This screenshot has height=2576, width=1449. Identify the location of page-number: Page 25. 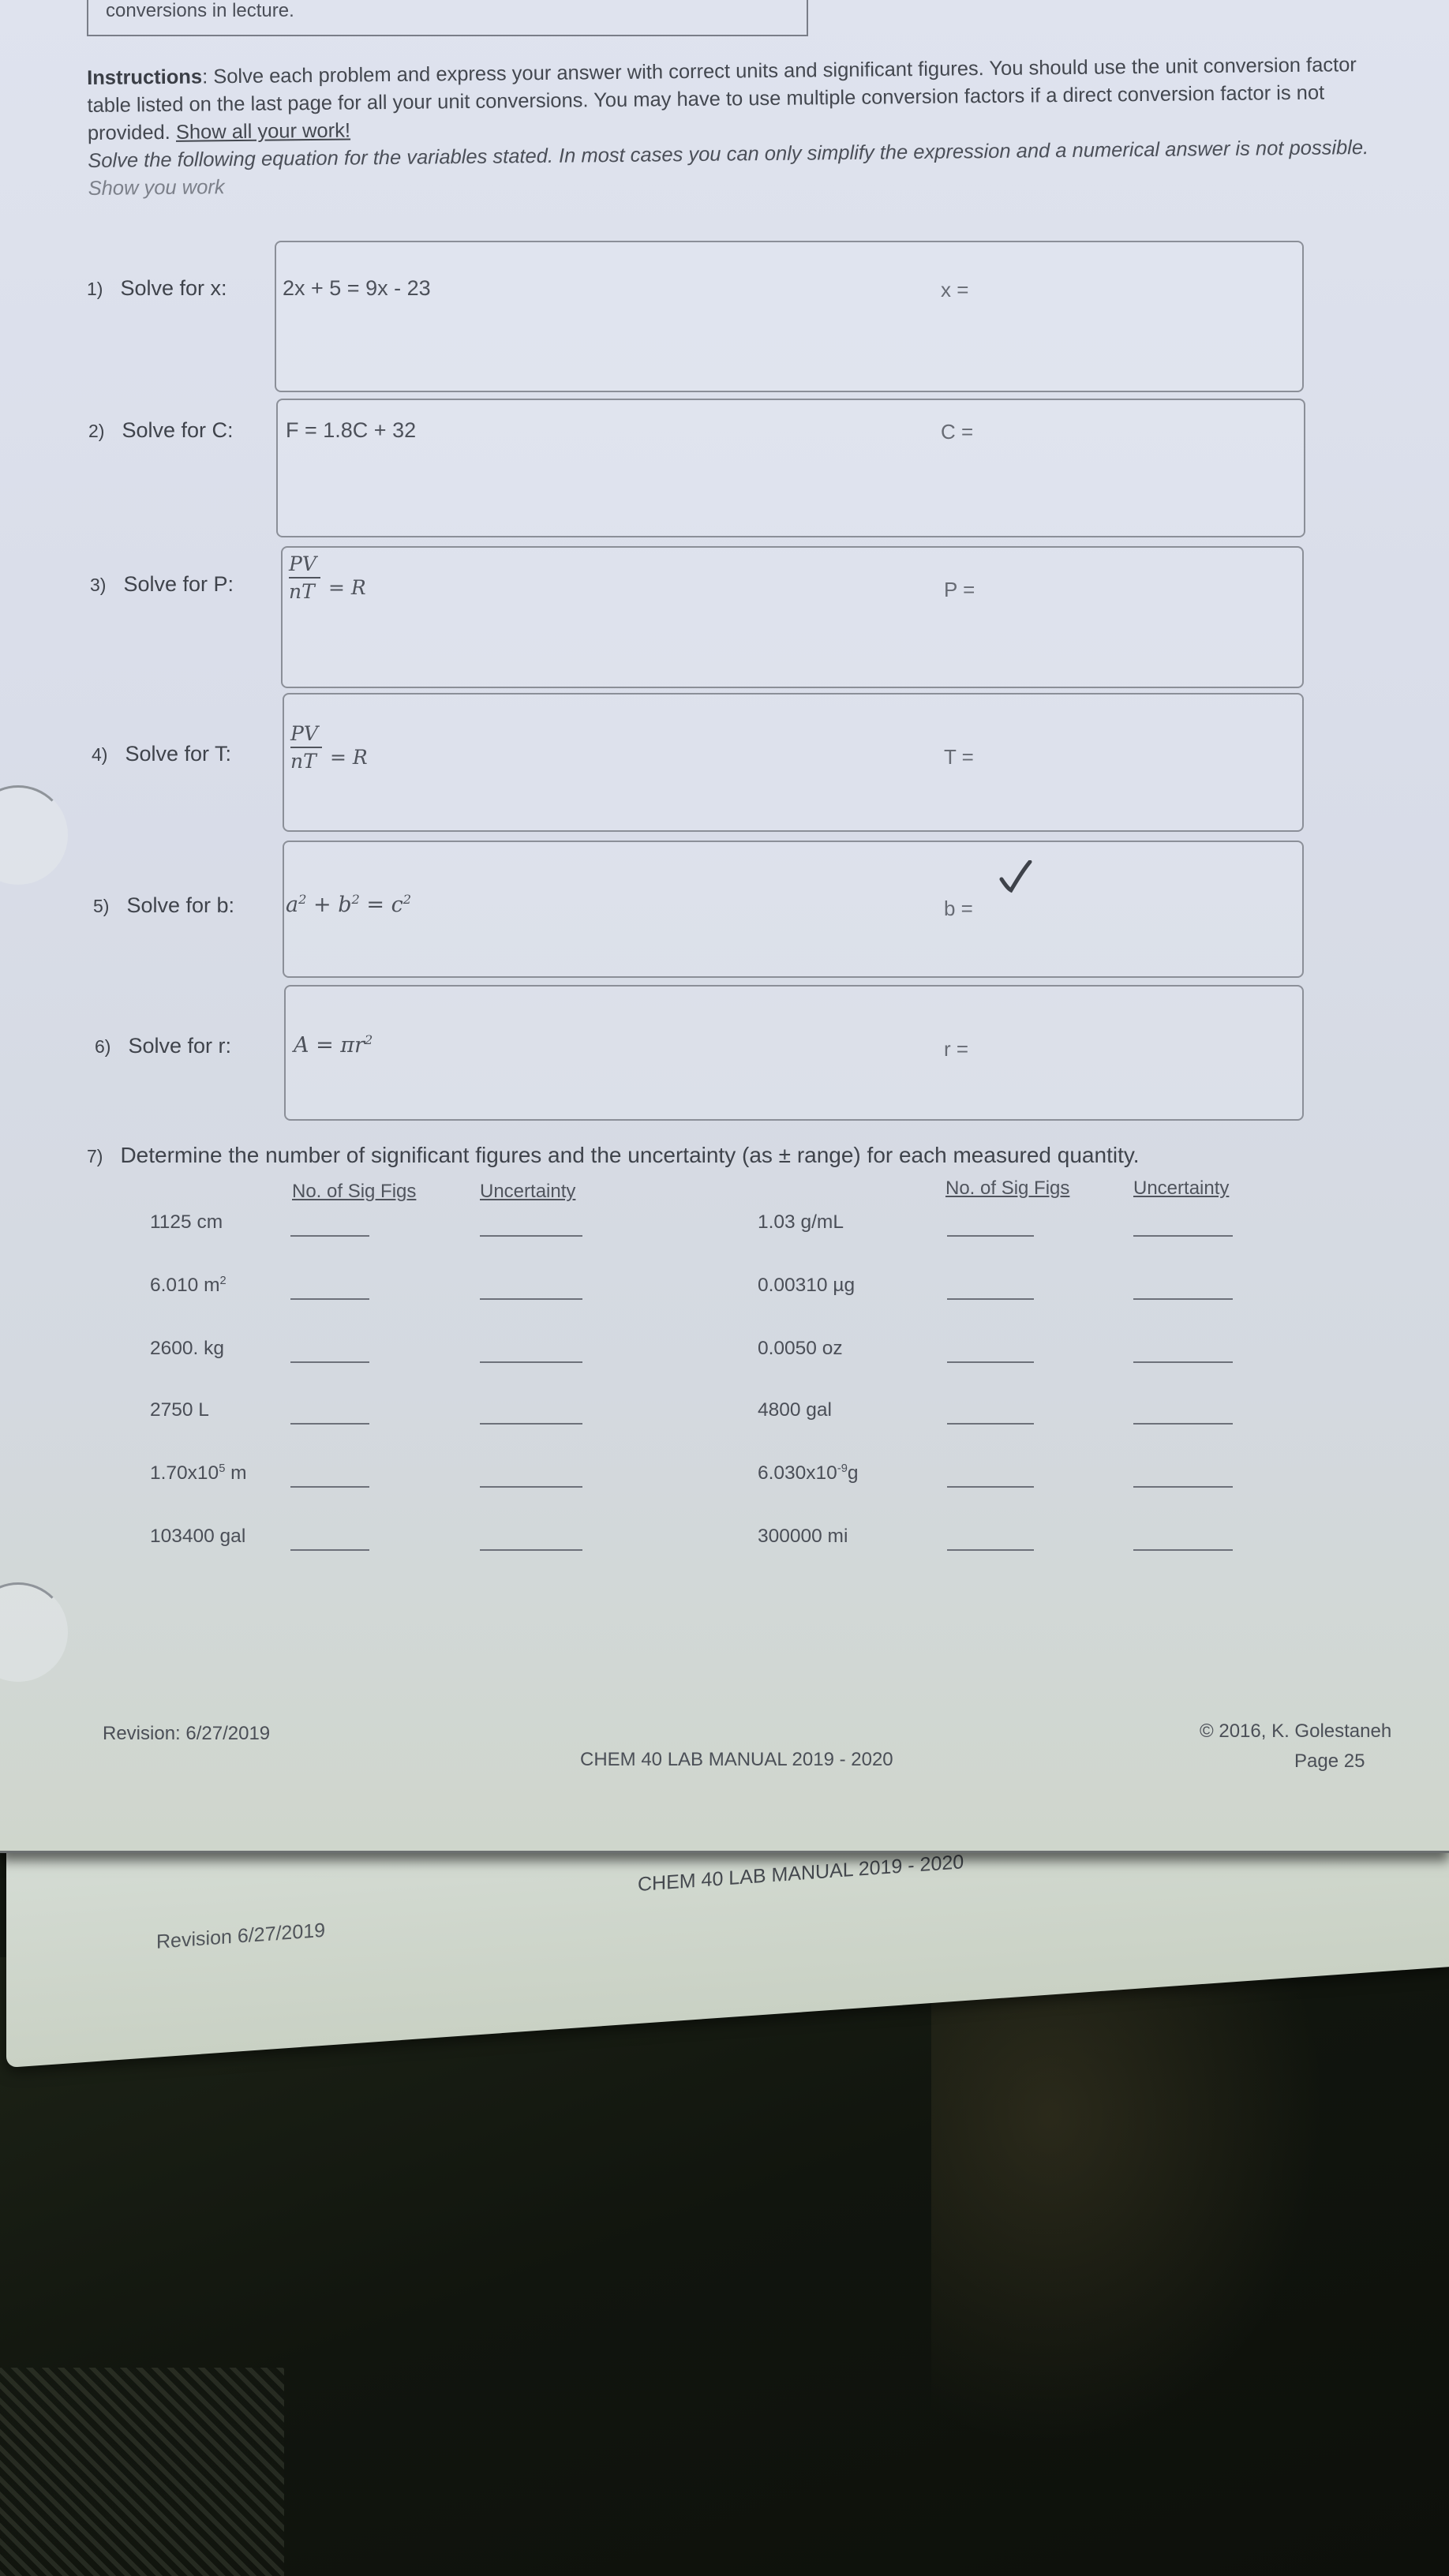
(1329, 1761).